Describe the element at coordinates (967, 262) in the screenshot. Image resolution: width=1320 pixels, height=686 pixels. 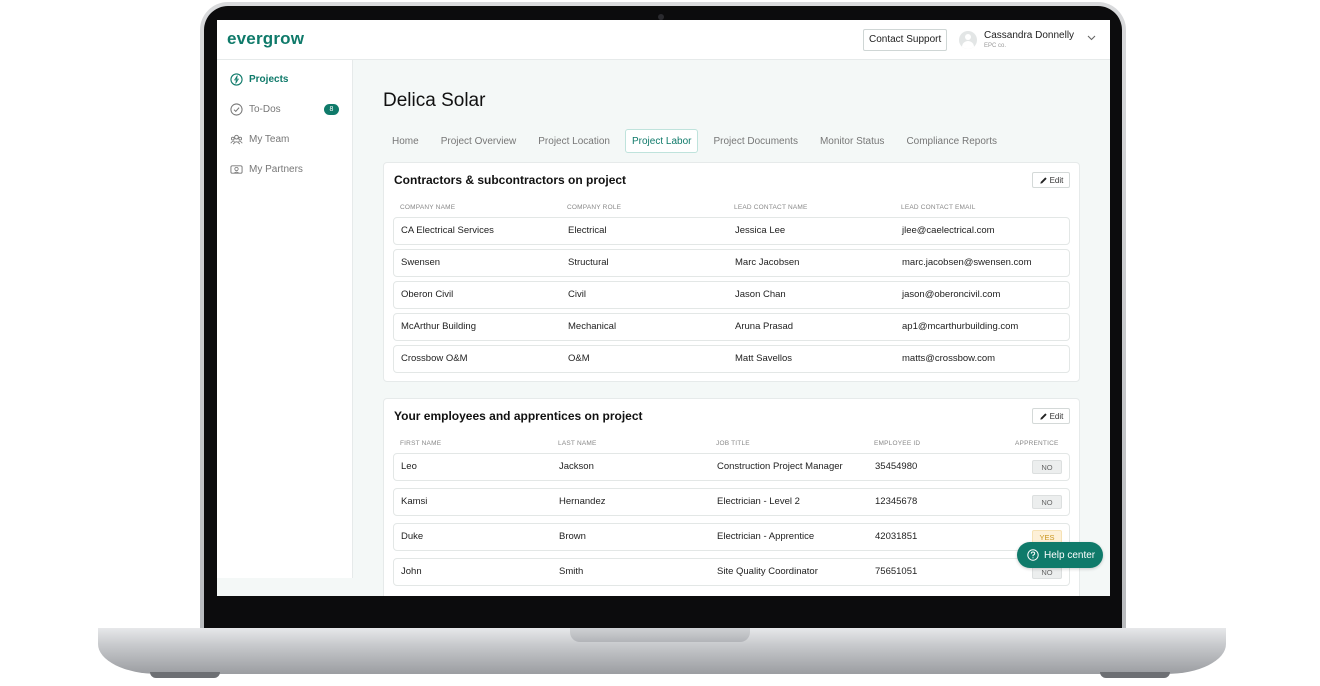
I see `lead-email-cell: marc.jacobsen@swensen.com` at that location.